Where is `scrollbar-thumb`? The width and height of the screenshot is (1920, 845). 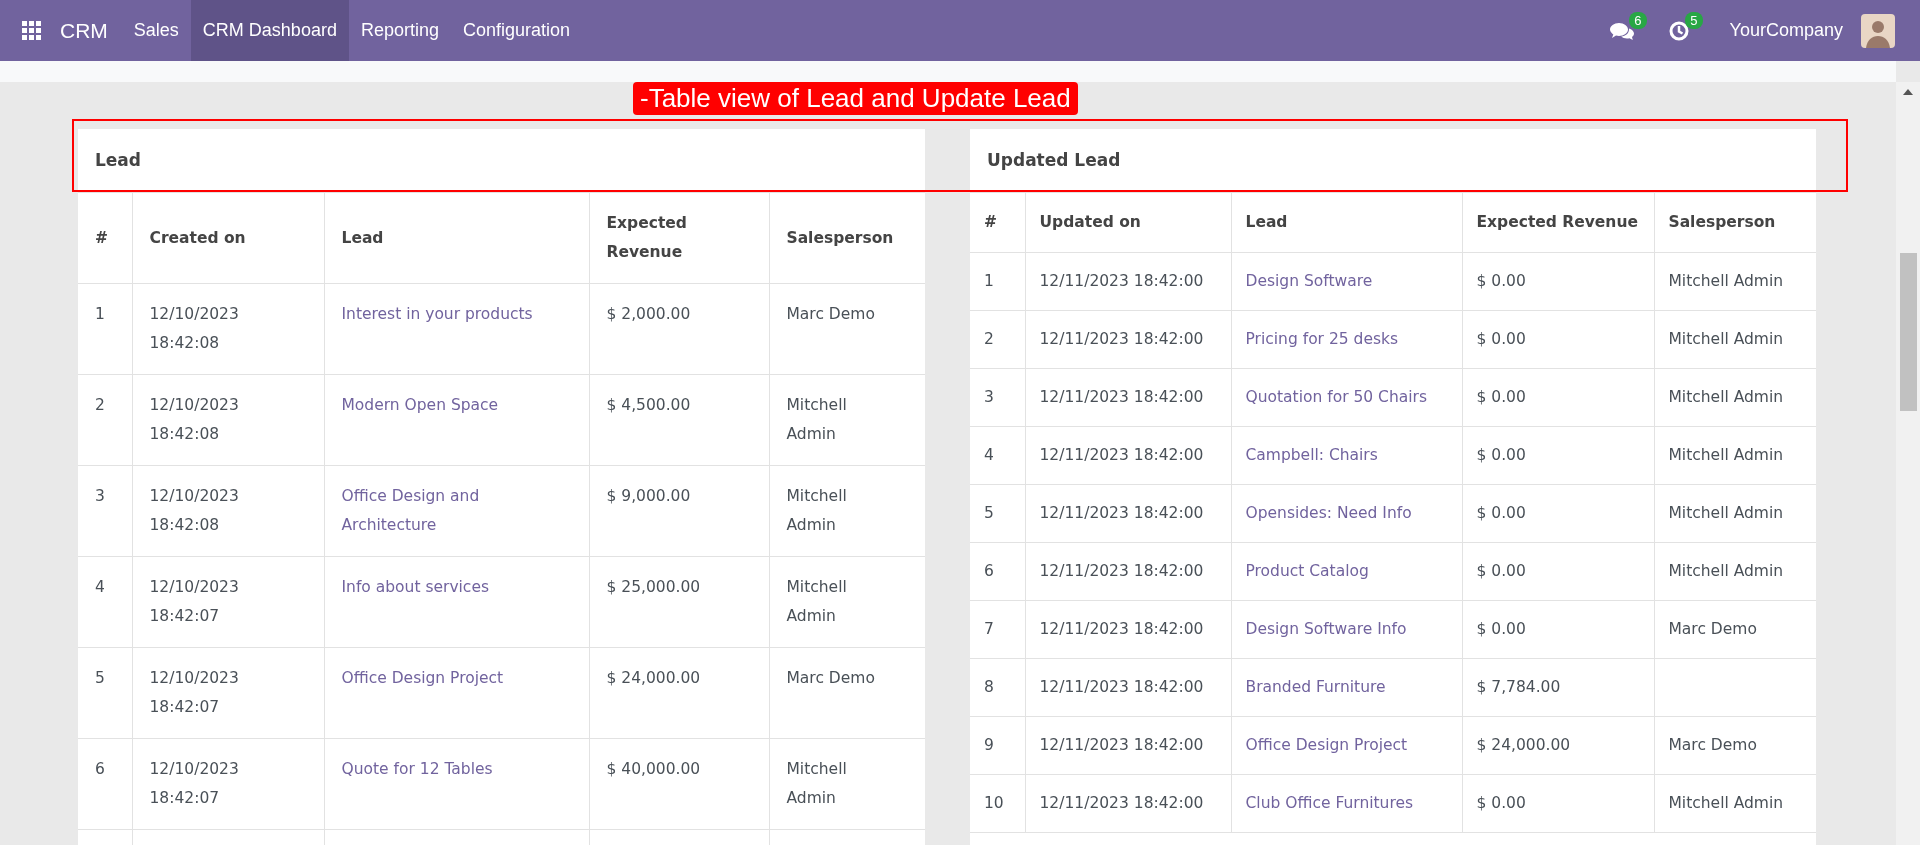 scrollbar-thumb is located at coordinates (1908, 332).